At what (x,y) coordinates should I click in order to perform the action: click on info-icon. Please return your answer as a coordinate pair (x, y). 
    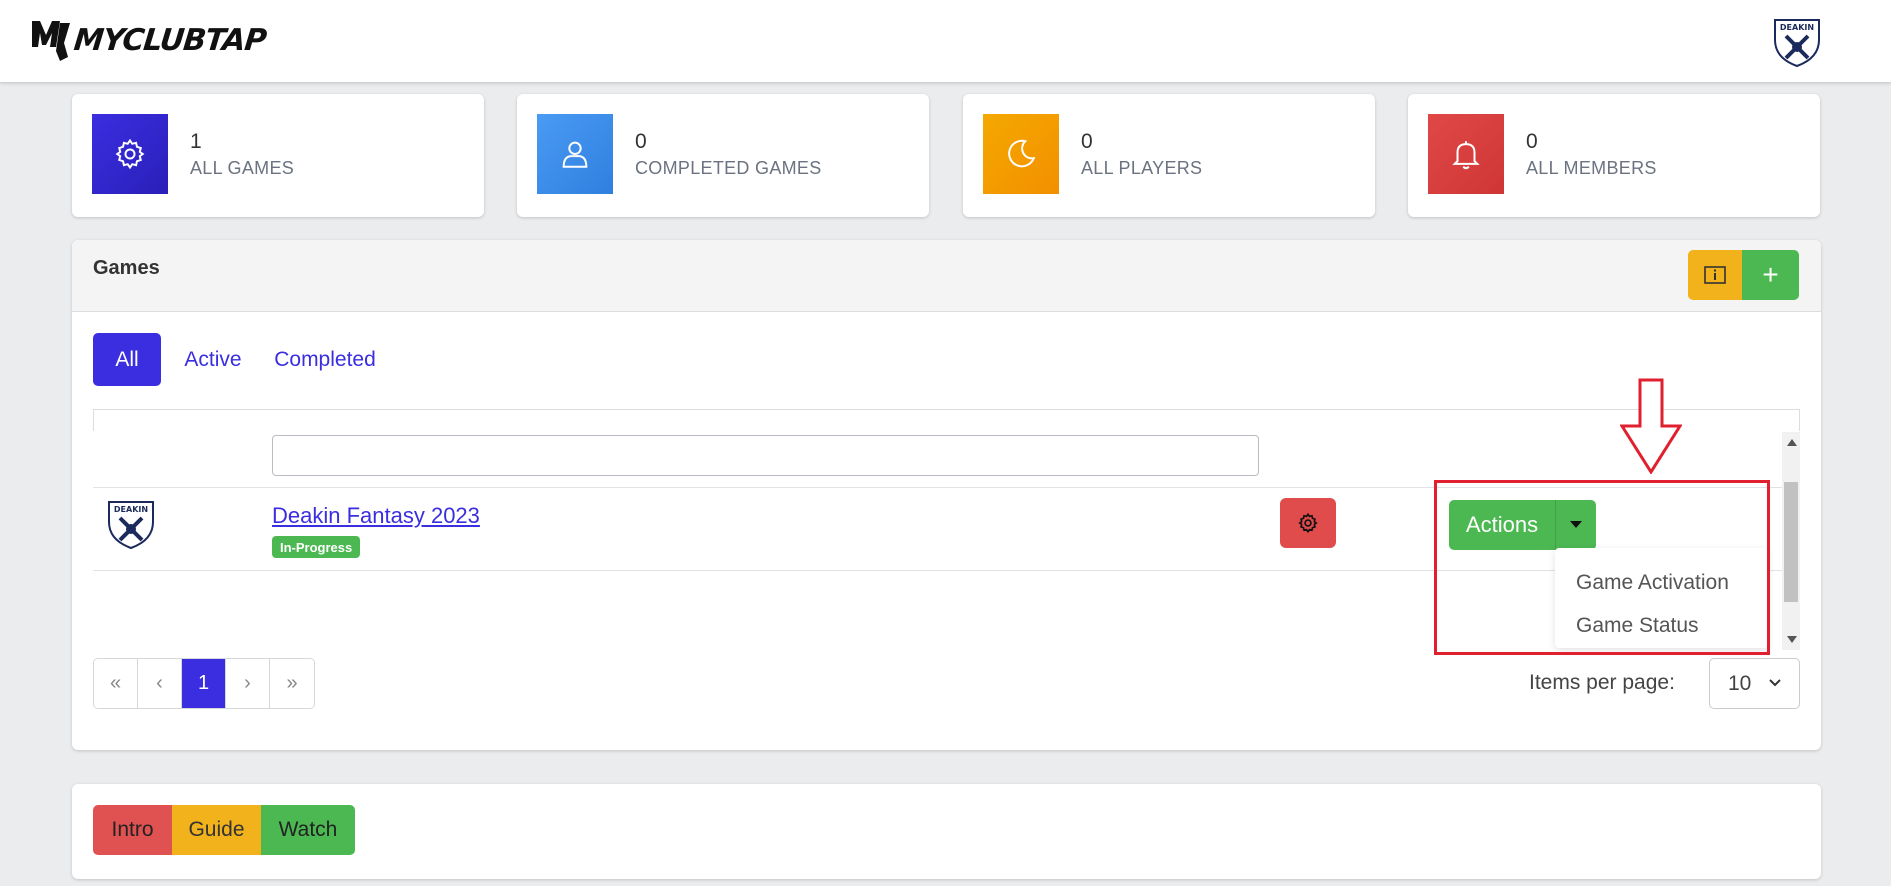
    Looking at the image, I should click on (1715, 275).